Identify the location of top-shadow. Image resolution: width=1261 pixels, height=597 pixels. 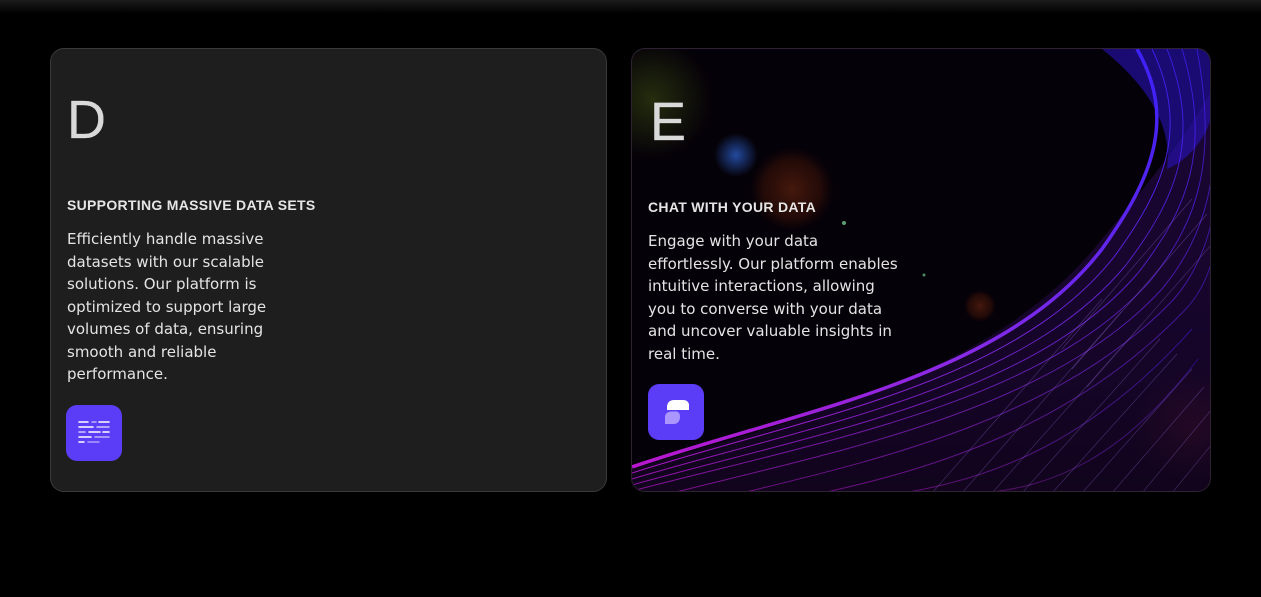
(630, 7).